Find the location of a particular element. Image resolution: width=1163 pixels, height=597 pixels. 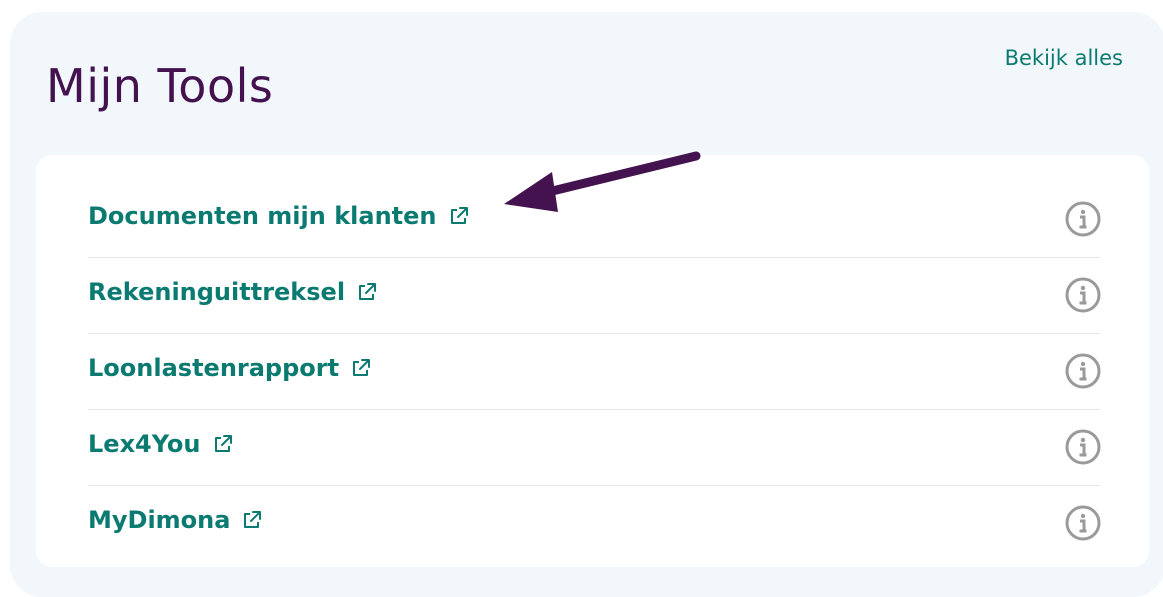

tool-link-mydimona: MyDimona is located at coordinates (175, 520).